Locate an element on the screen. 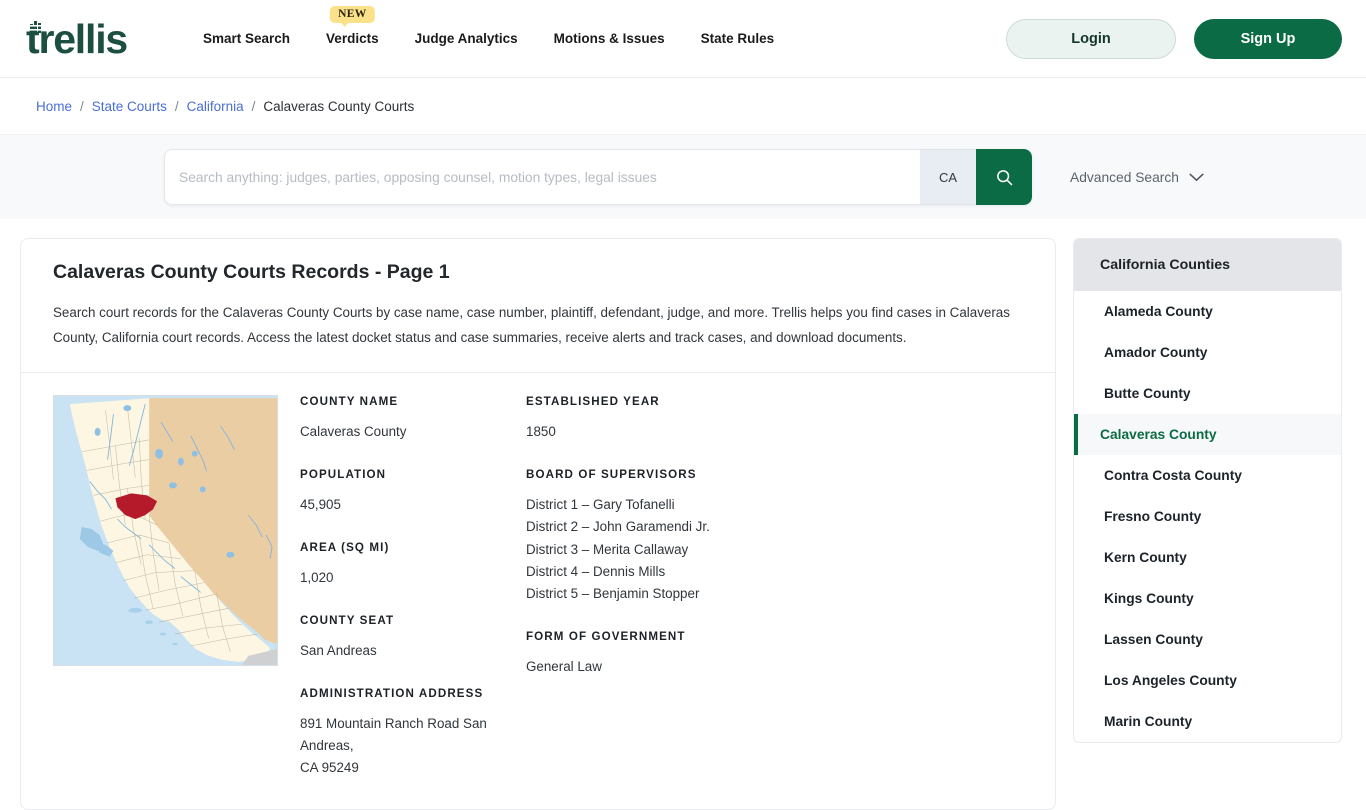 The height and width of the screenshot is (810, 1366). field-value: 1,020 is located at coordinates (317, 577).